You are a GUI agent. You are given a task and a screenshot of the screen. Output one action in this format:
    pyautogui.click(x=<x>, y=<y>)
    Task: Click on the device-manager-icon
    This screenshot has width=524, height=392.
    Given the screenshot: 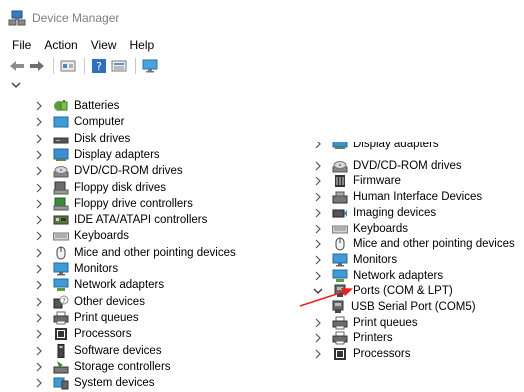 What is the action you would take?
    pyautogui.click(x=17, y=18)
    